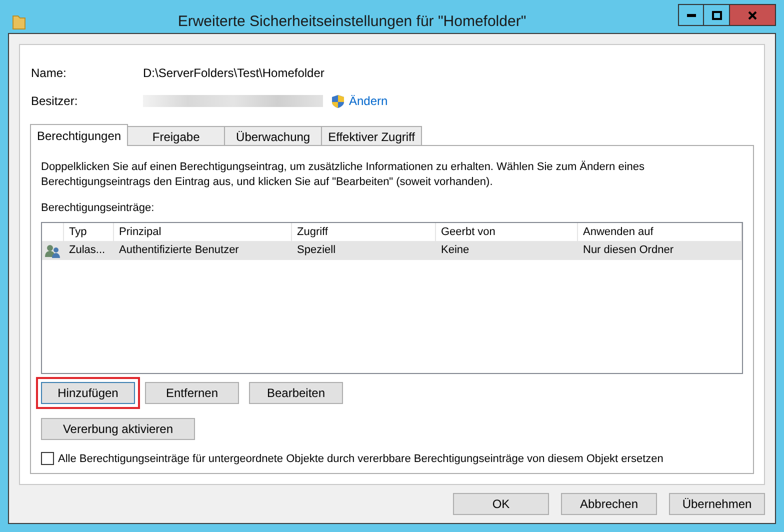 The image size is (784, 532). I want to click on window-title: Erweiterte Sicherheitseinstellungen für "Homefolder", so click(352, 21).